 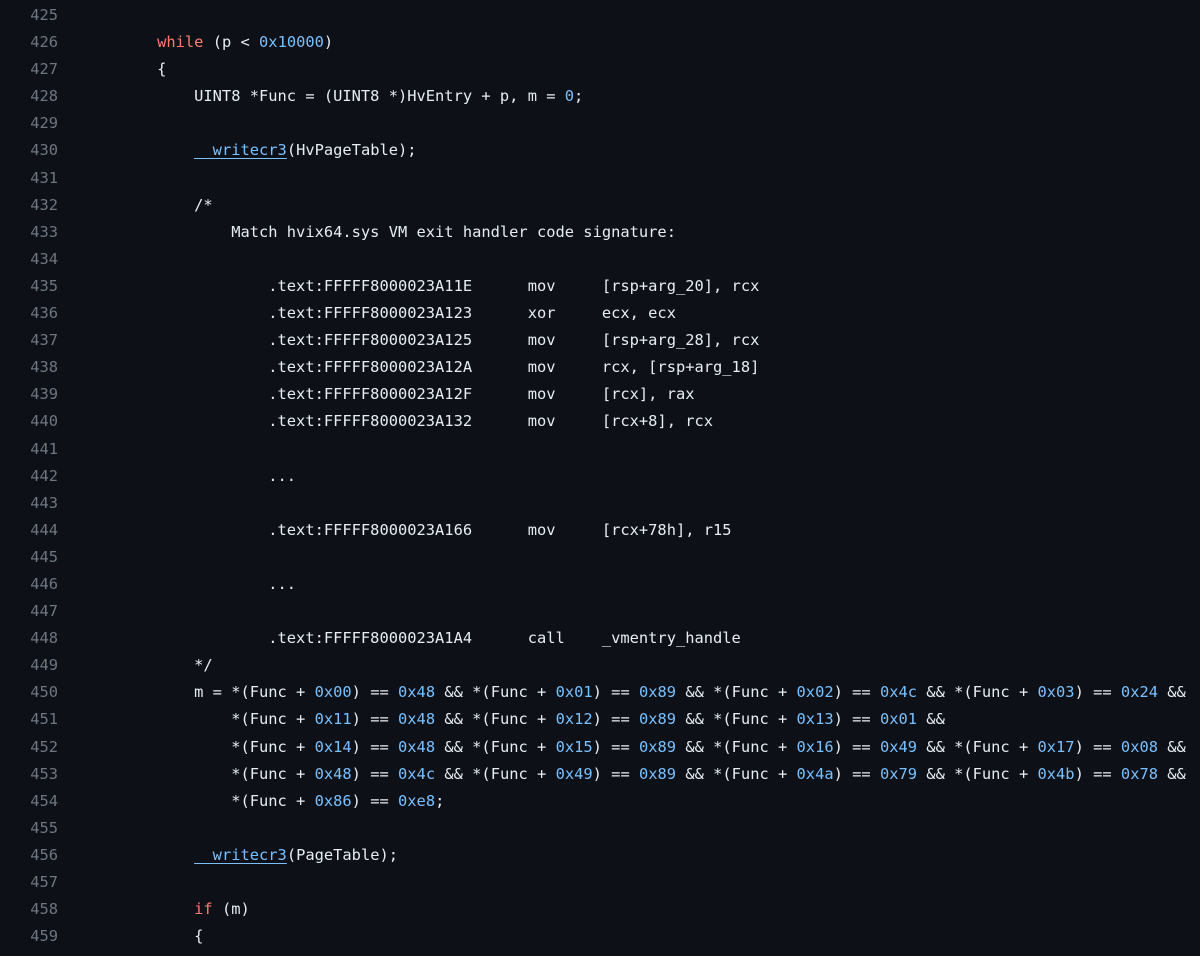 I want to click on code-line: 449 */, so click(x=600, y=665).